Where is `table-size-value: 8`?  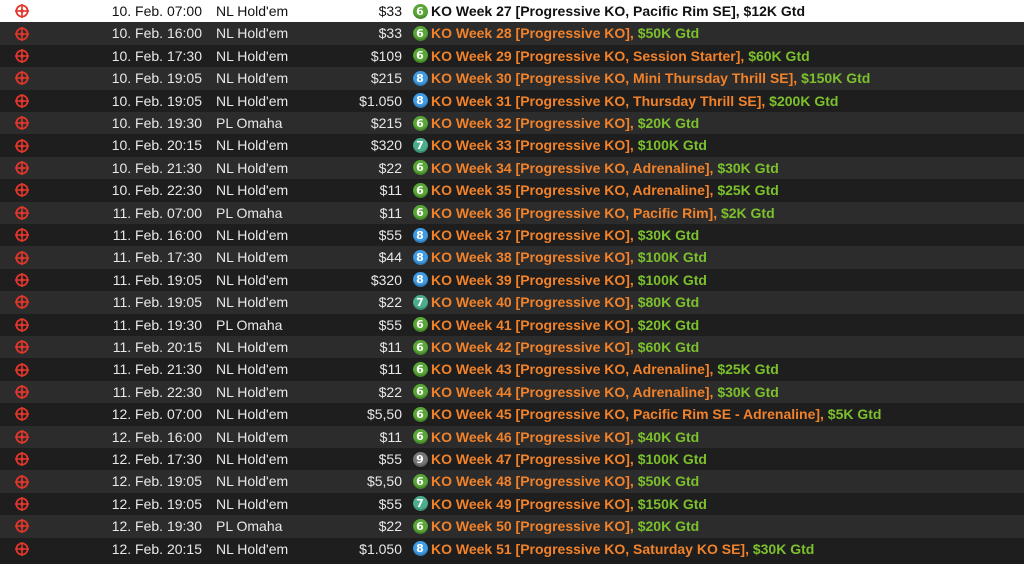
table-size-value: 8 is located at coordinates (420, 258).